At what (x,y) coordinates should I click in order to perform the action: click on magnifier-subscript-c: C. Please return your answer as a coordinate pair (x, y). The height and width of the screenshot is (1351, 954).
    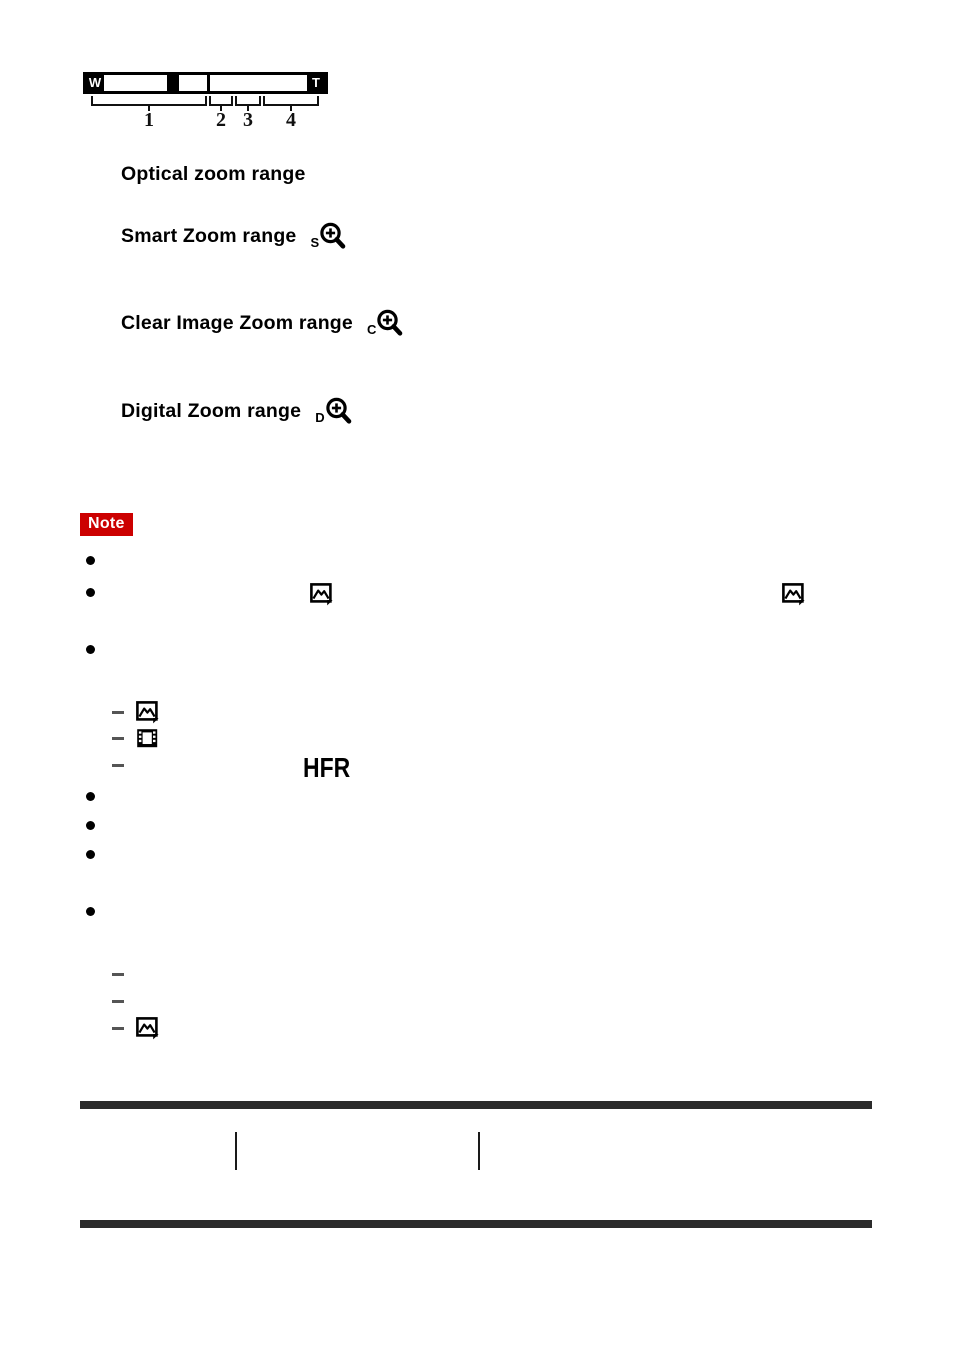
    Looking at the image, I should click on (371, 329).